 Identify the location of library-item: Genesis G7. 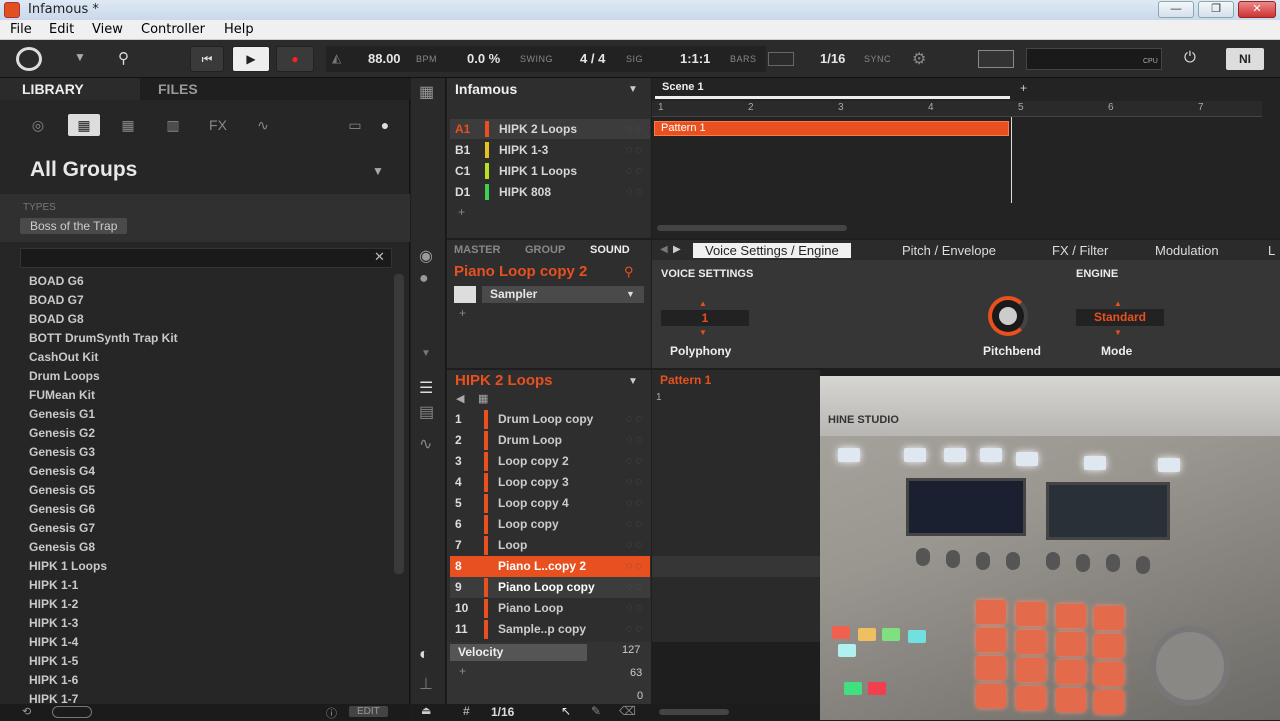
(62, 528).